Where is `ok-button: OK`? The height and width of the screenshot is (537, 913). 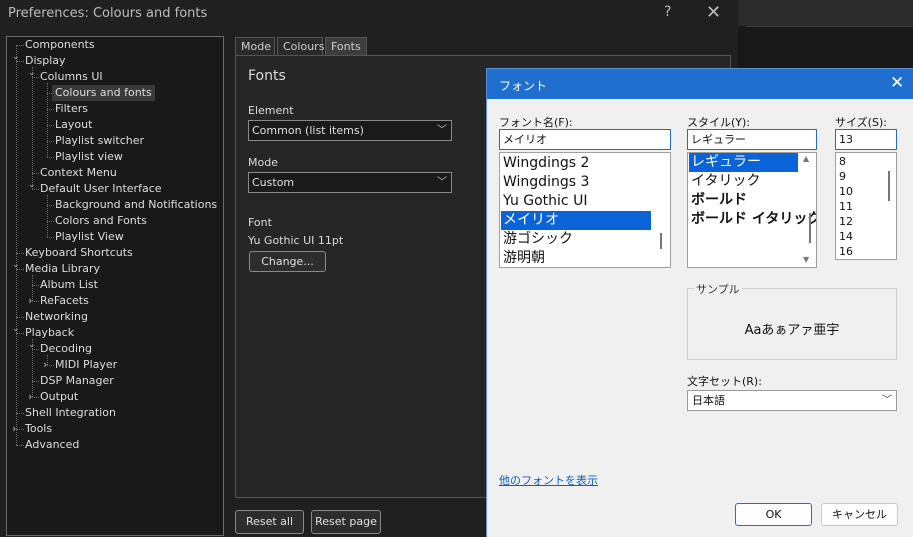 ok-button: OK is located at coordinates (773, 514).